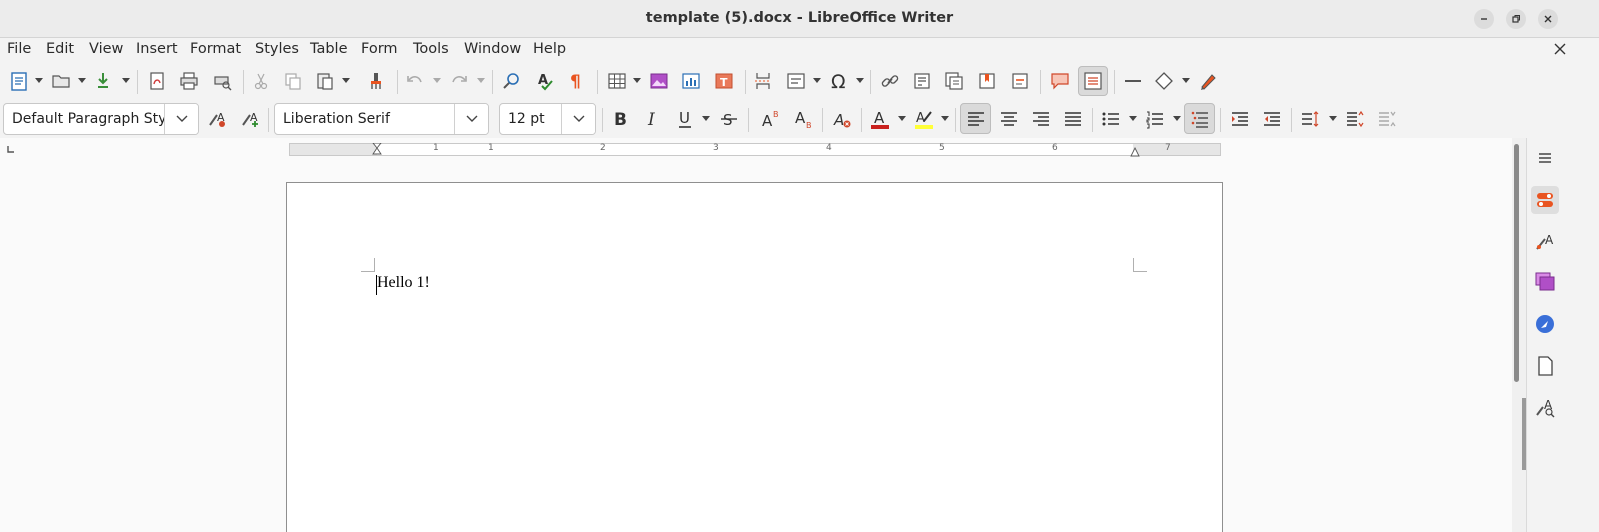 The image size is (1599, 532). I want to click on ordered-list-button, so click(1155, 119).